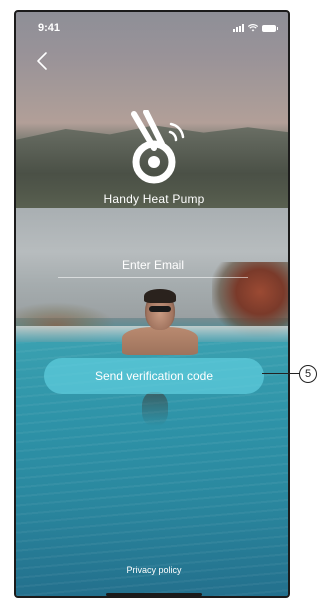  Describe the element at coordinates (158, 147) in the screenshot. I see `heat-pump-logo-icon` at that location.